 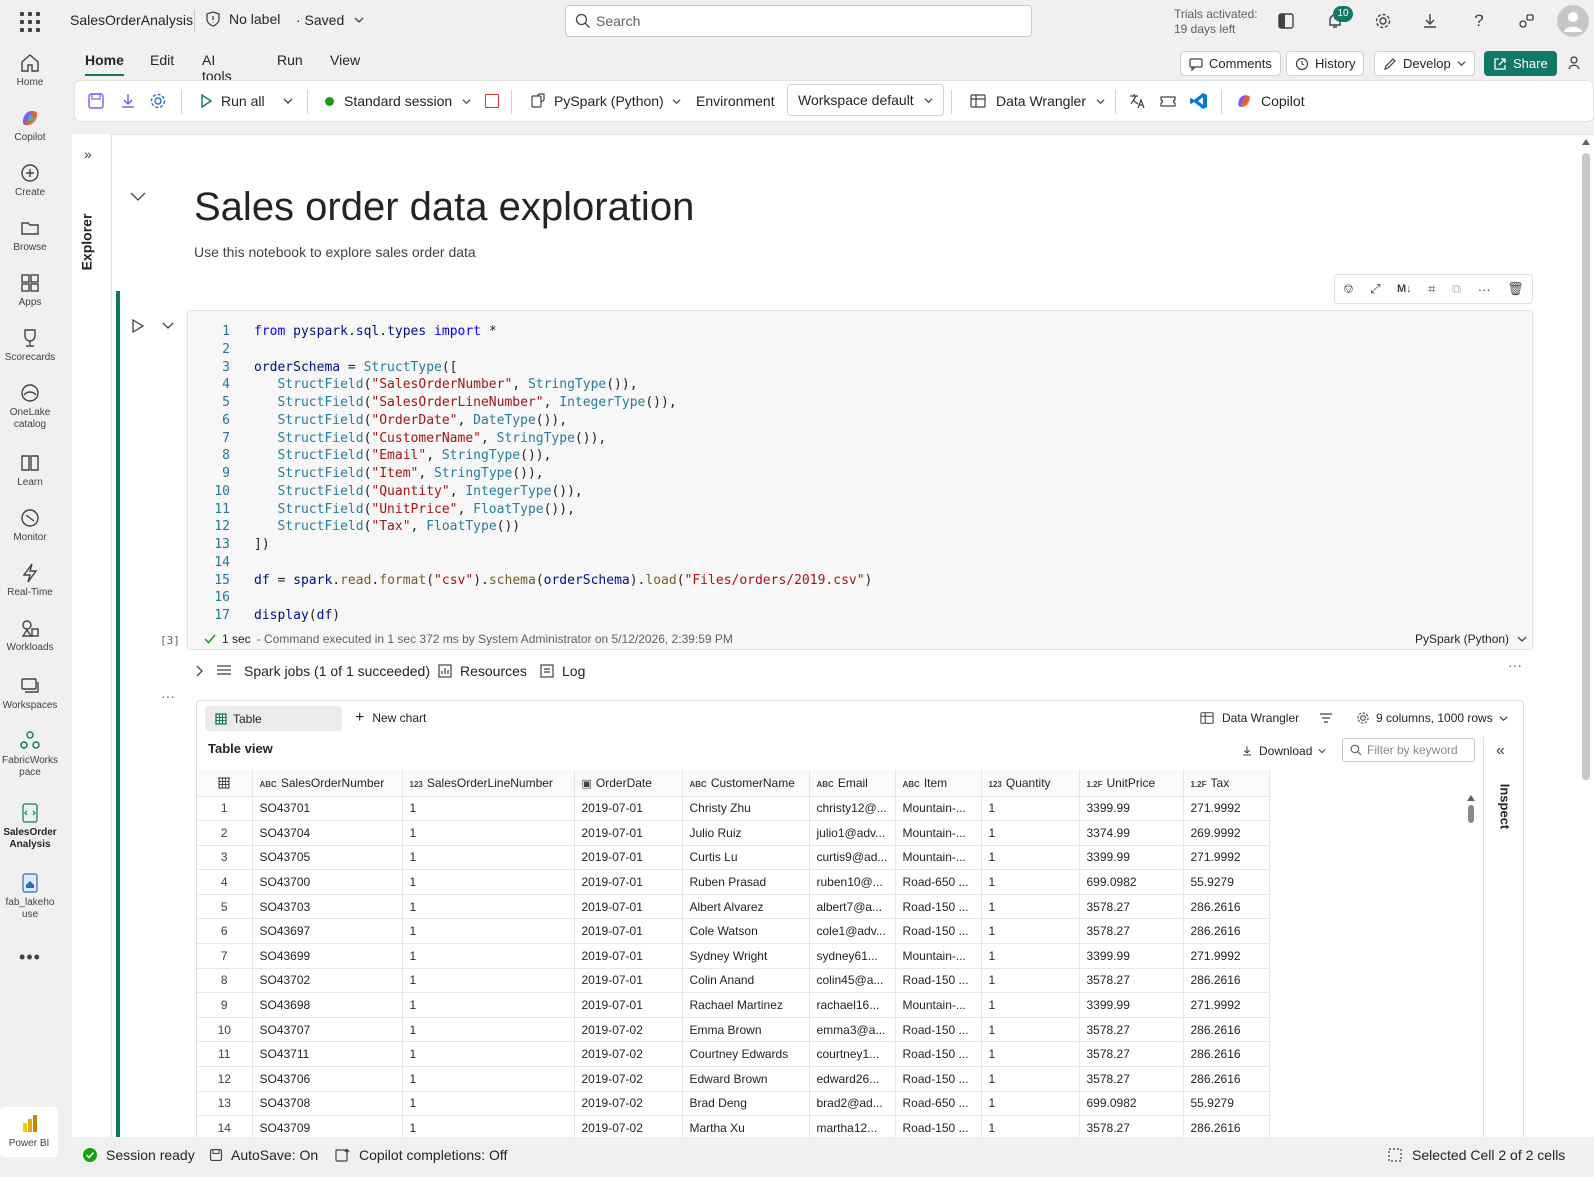 I want to click on app-launcher-icon, so click(x=29, y=21).